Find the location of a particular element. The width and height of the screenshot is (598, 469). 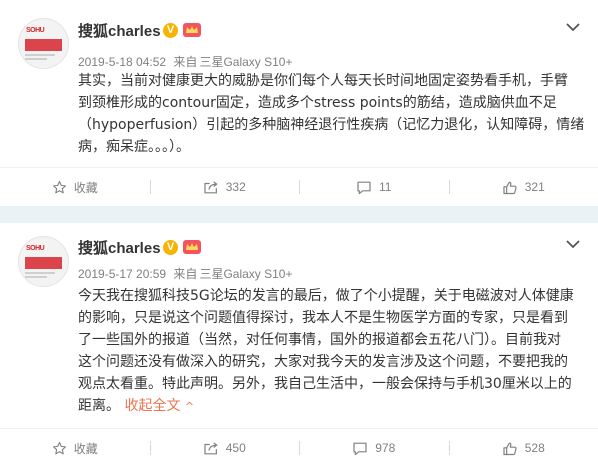

content-line: 这个问题还没有做深入的研究，大家对我今天的发言涉及这个问题，不要把我的 is located at coordinates (323, 362).